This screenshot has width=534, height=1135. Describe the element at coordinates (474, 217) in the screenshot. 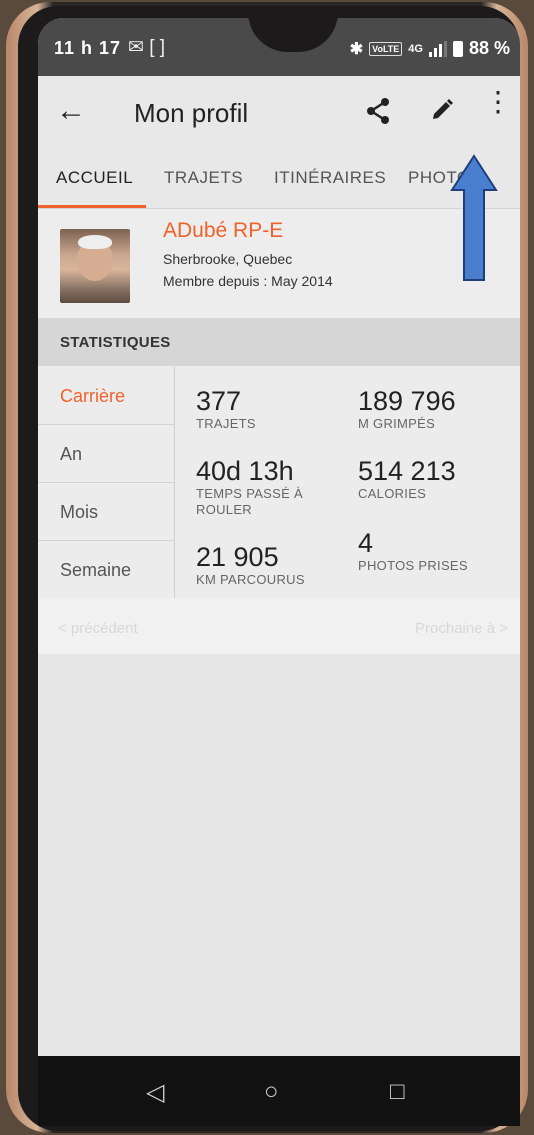

I see `annotation-arrow` at that location.